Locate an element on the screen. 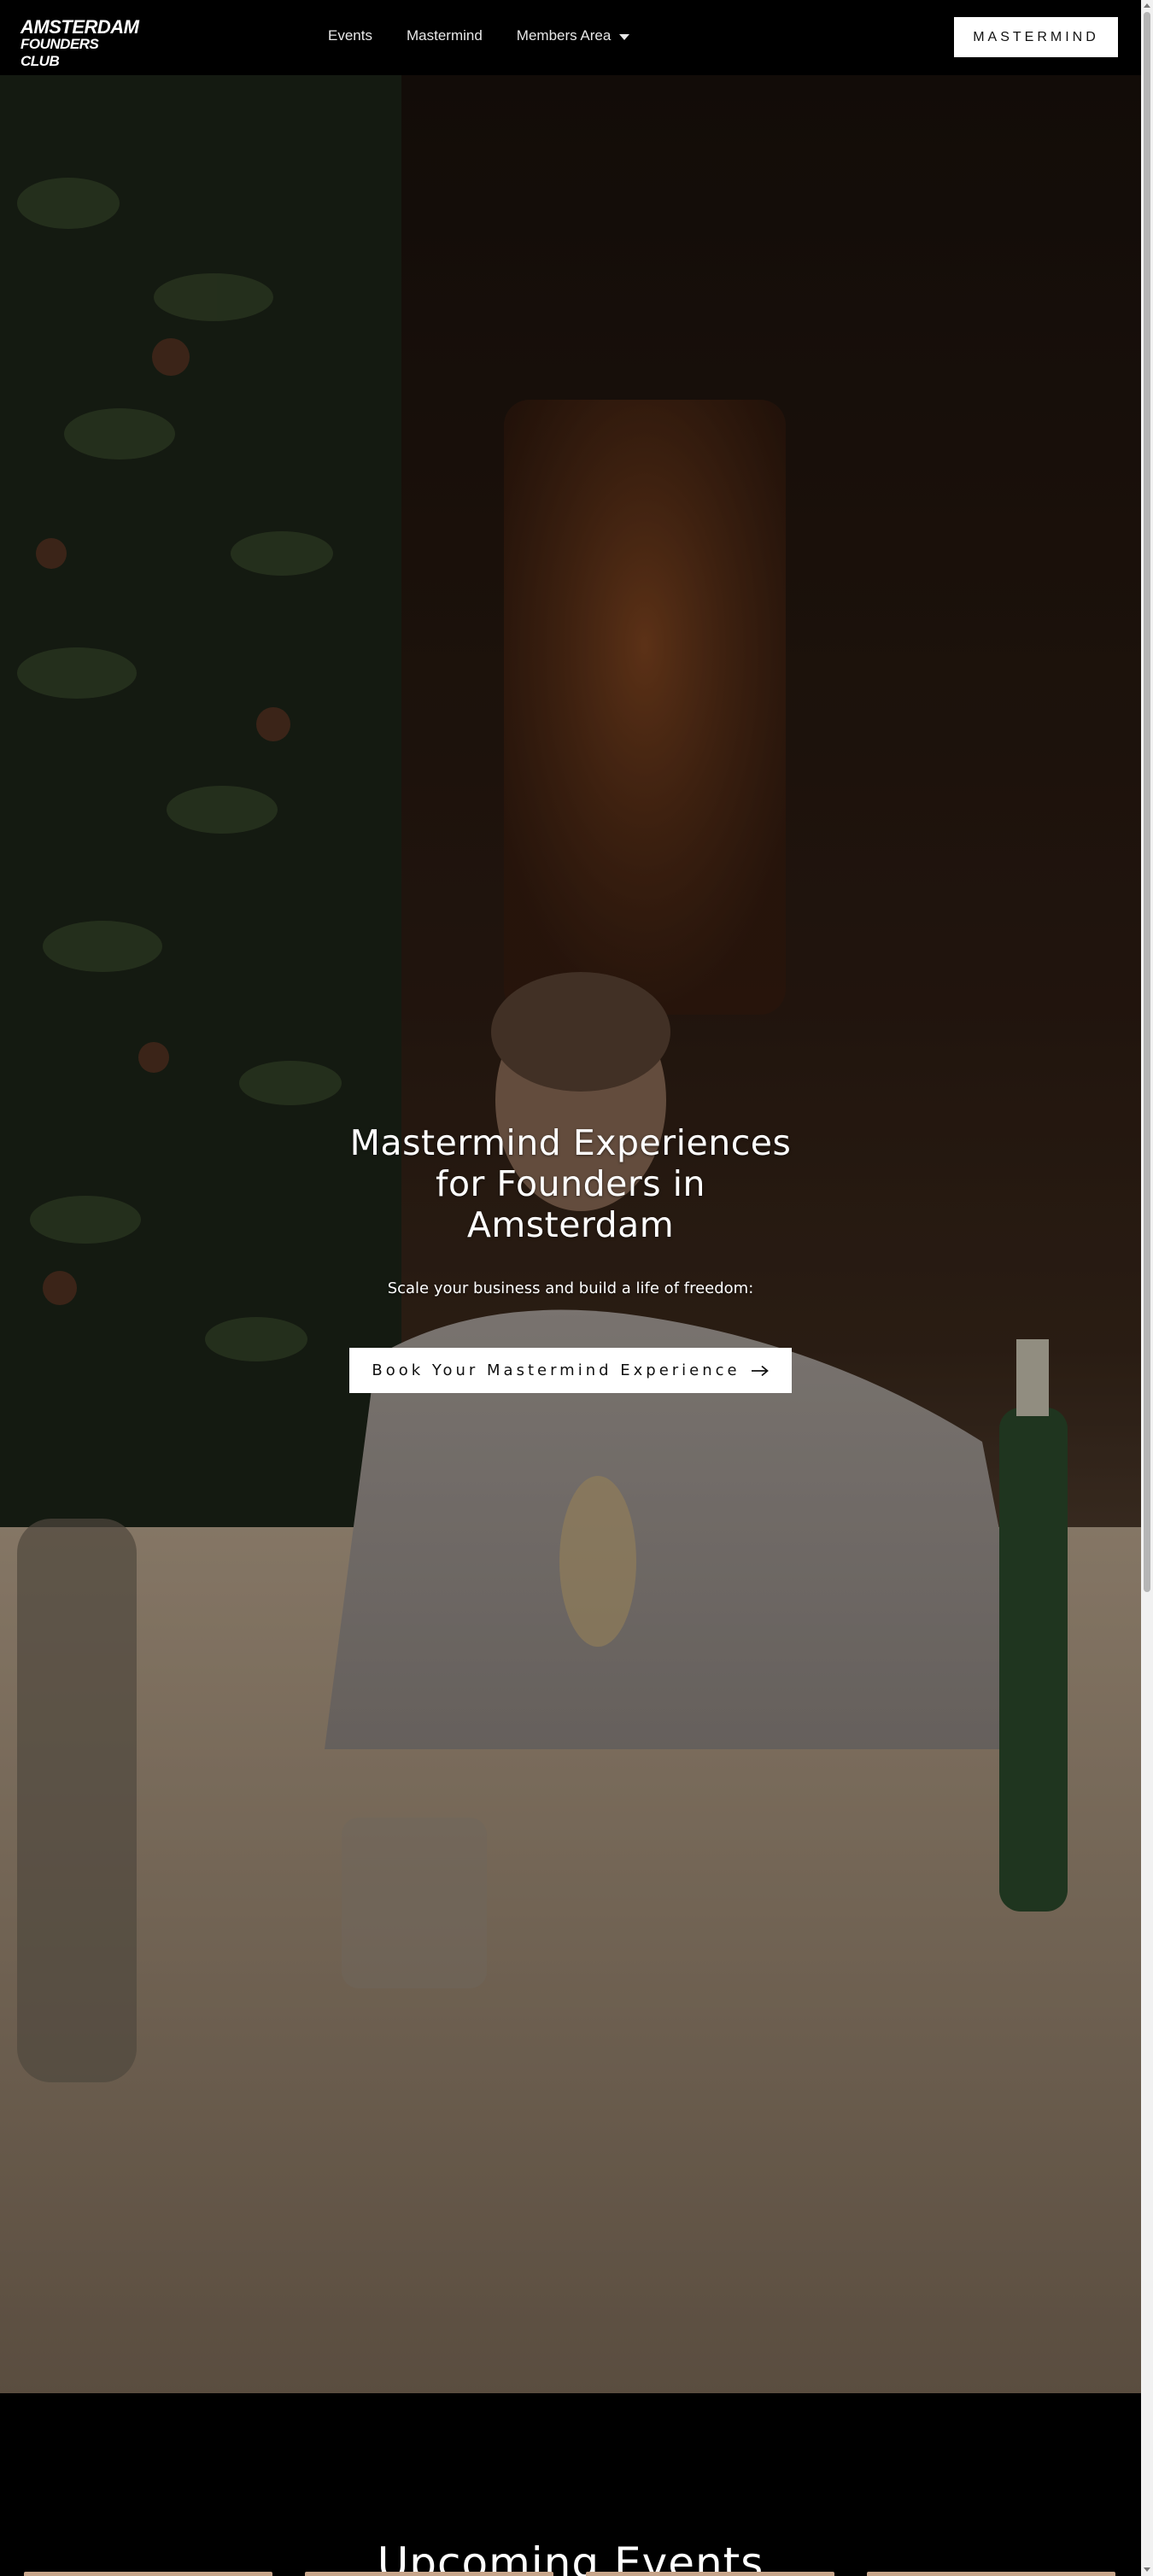 The height and width of the screenshot is (2576, 1153). nav-item-mastermind: Mastermind is located at coordinates (445, 35).